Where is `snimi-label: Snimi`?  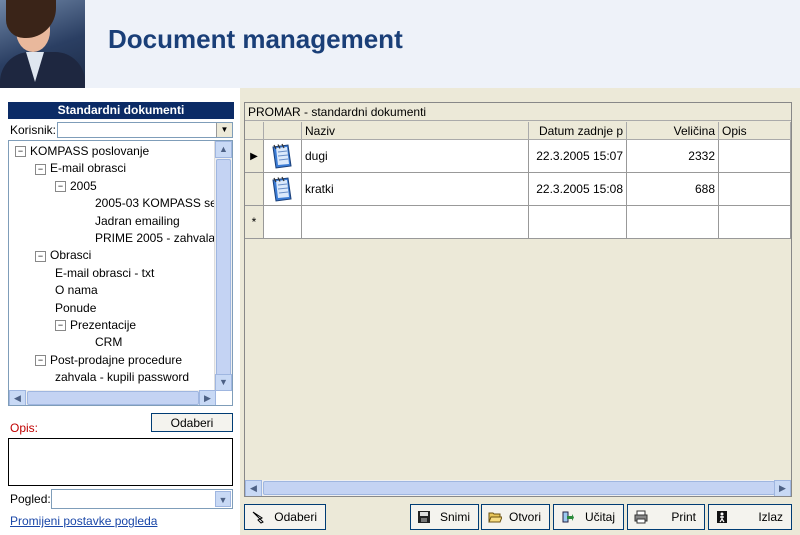
snimi-label: Snimi is located at coordinates (454, 517).